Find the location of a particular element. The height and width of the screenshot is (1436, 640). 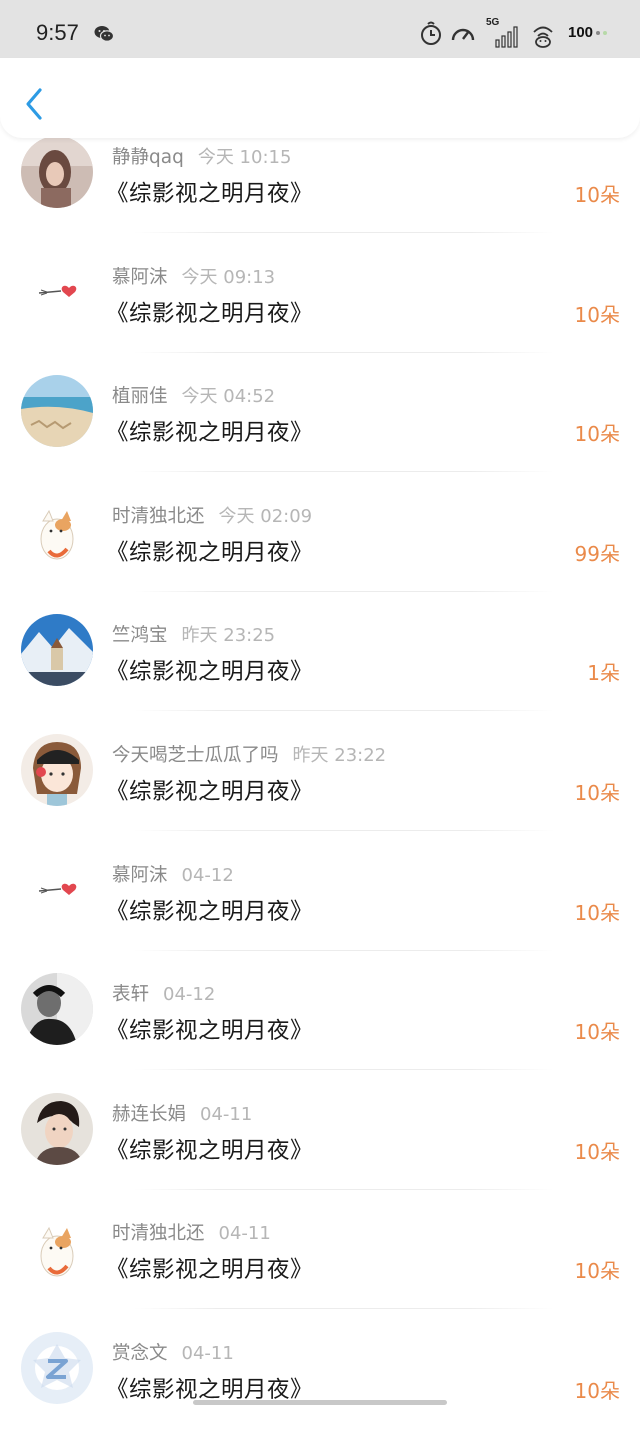

nav-bar is located at coordinates (320, 98).